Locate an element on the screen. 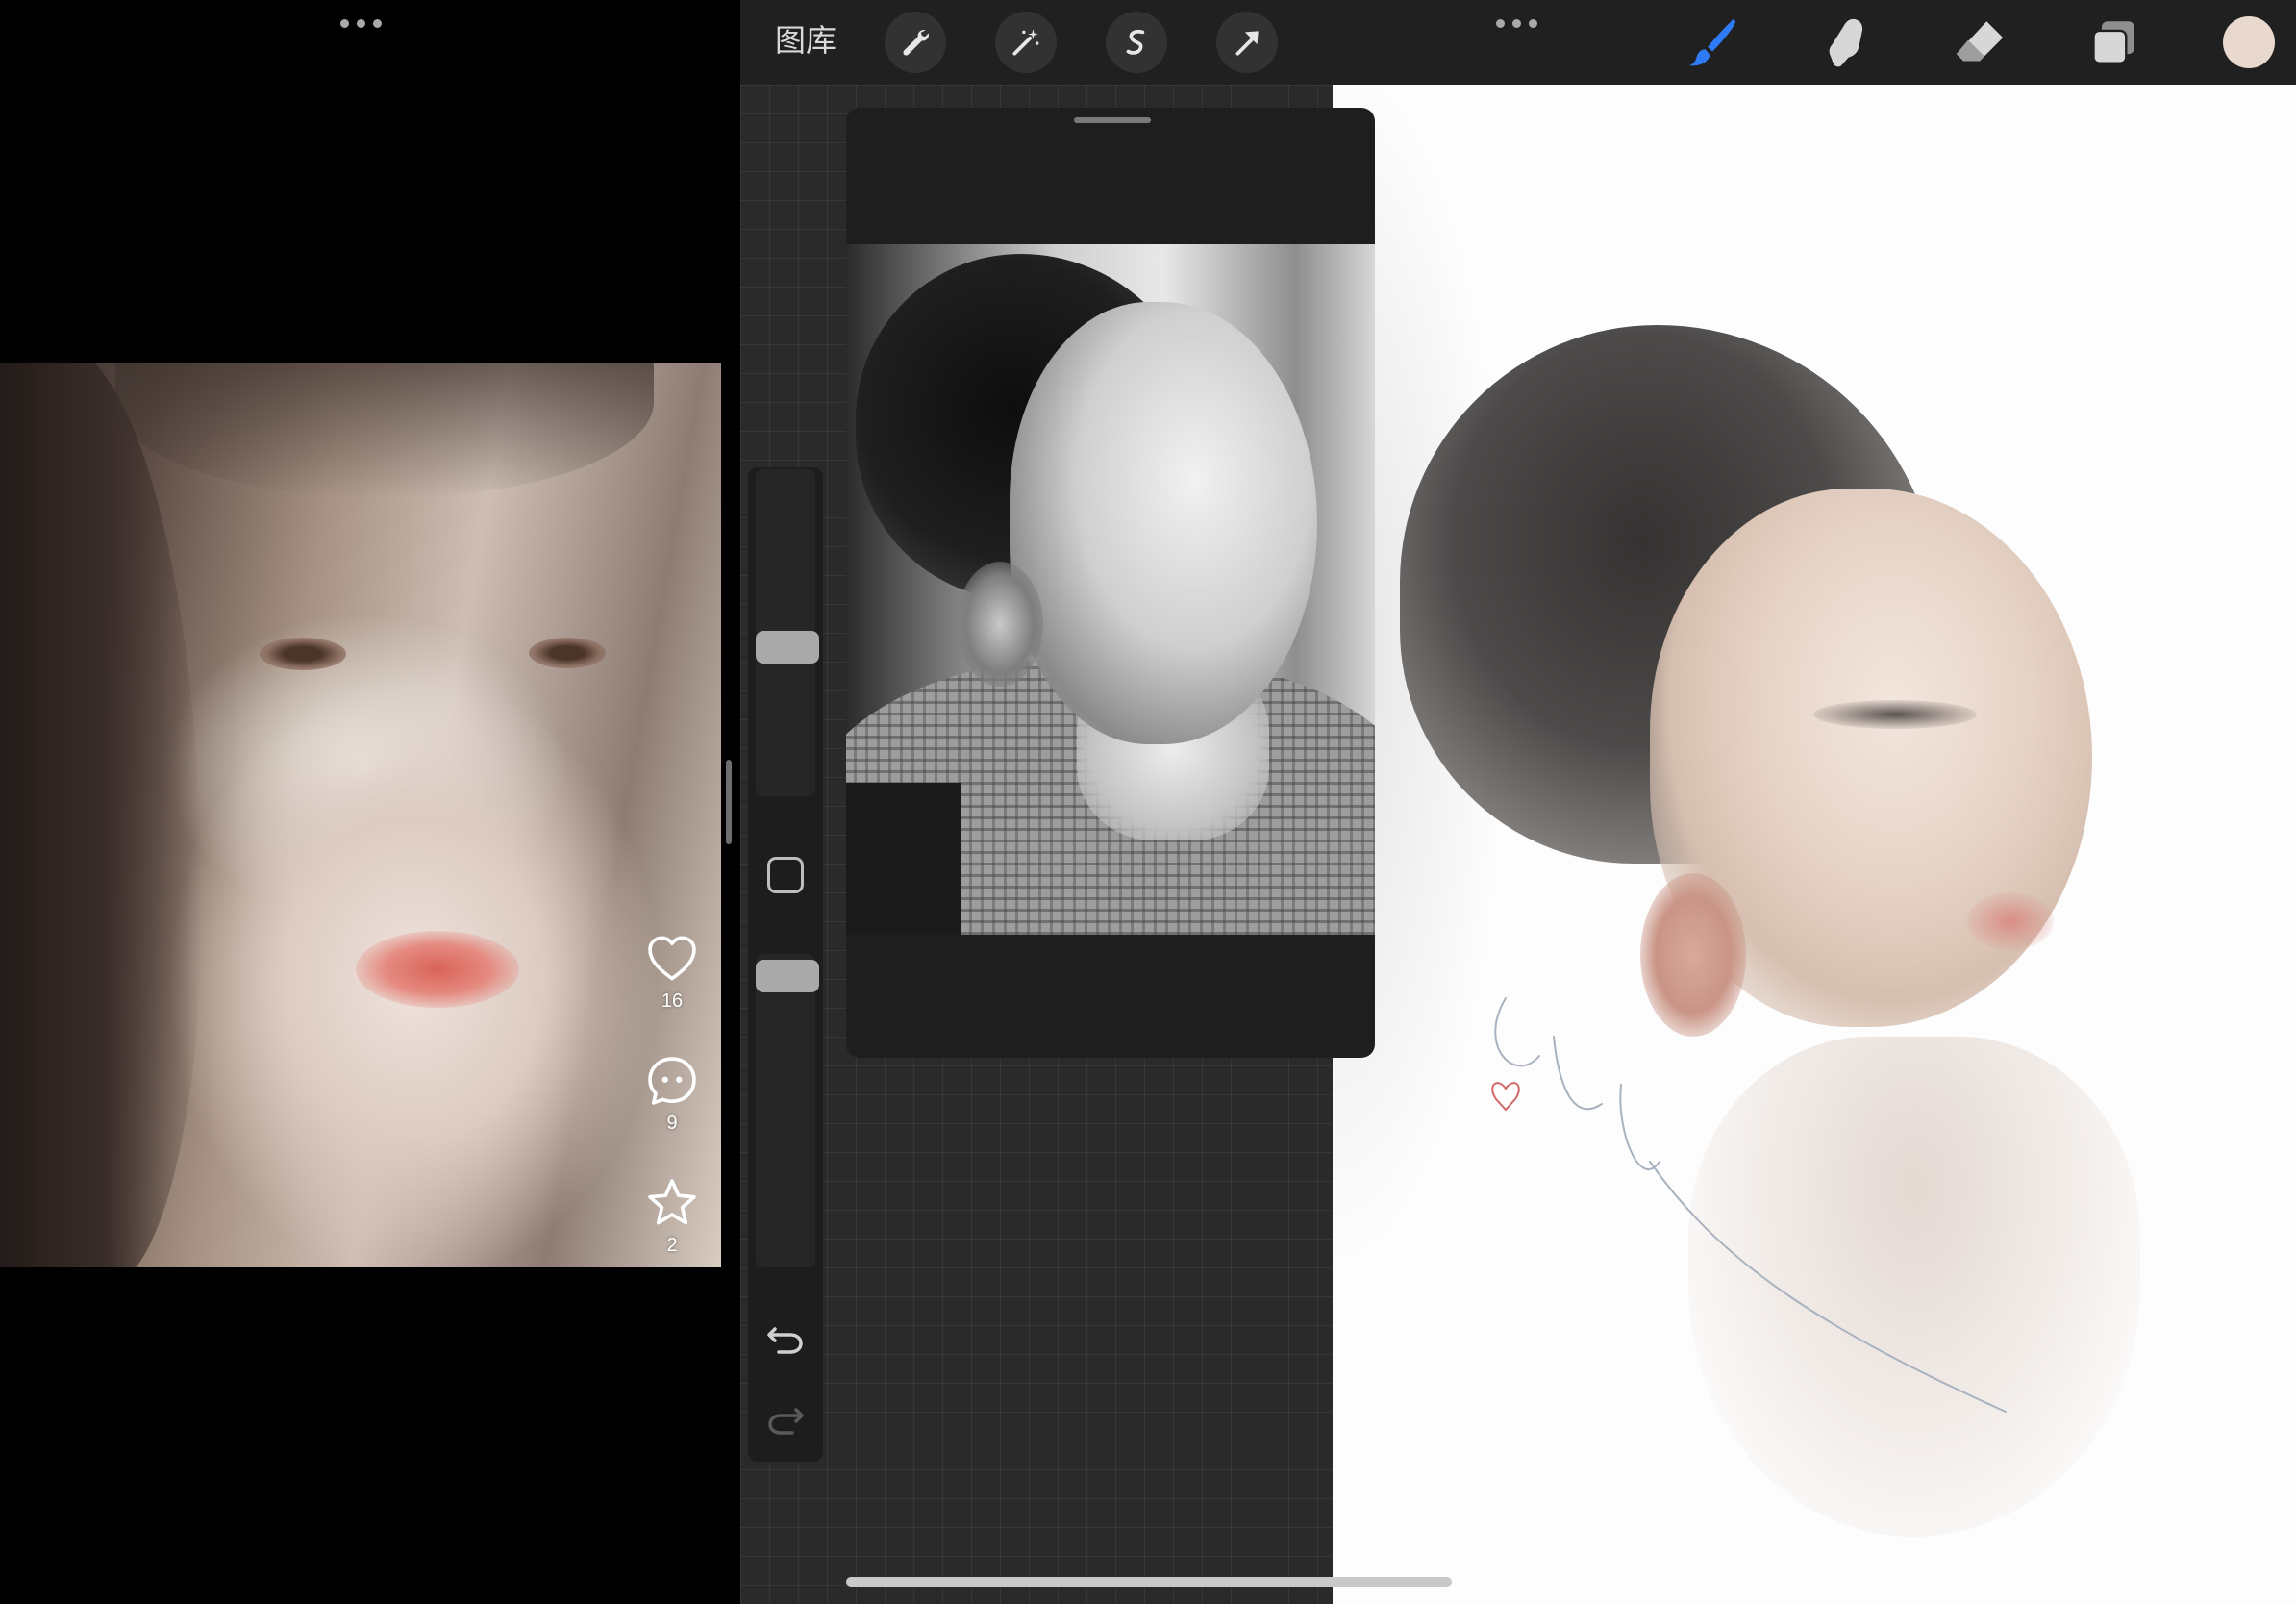 The height and width of the screenshot is (1604, 2296). magic-wand-icon is located at coordinates (1025, 42).